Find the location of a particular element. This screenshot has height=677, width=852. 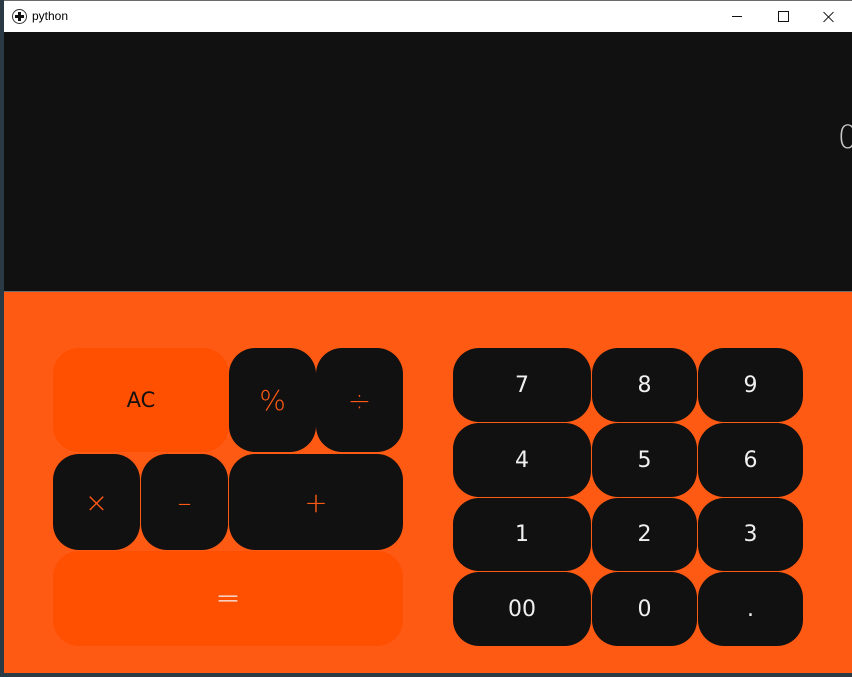

digit-4-button: 4 is located at coordinates (522, 460).